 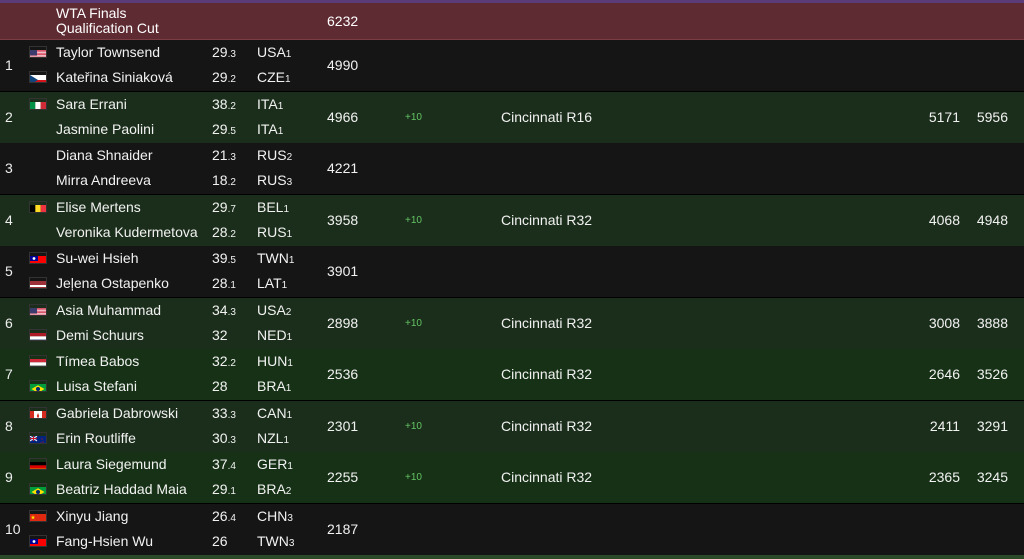 What do you see at coordinates (343, 374) in the screenshot?
I see `team-points: 2536` at bounding box center [343, 374].